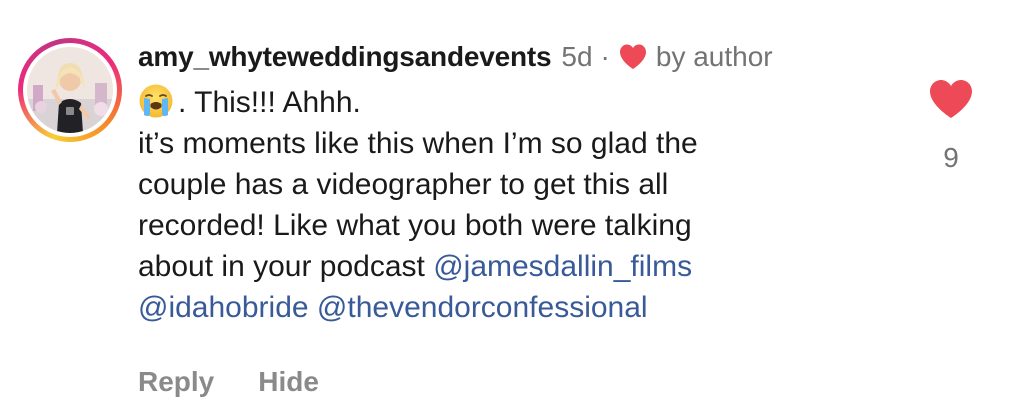 The height and width of the screenshot is (418, 1024). Describe the element at coordinates (176, 382) in the screenshot. I see `reply-button: Reply` at that location.